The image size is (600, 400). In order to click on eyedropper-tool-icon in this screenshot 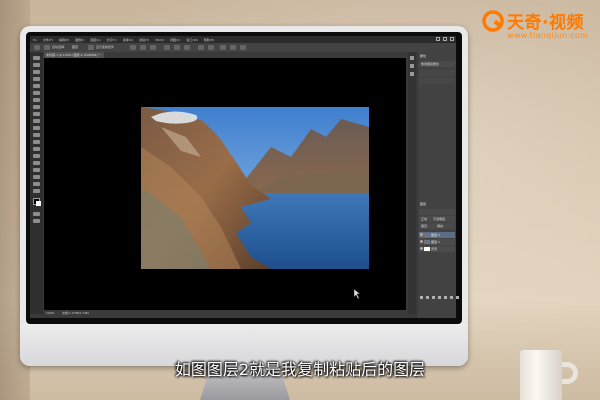, I will do `click(36, 93)`.